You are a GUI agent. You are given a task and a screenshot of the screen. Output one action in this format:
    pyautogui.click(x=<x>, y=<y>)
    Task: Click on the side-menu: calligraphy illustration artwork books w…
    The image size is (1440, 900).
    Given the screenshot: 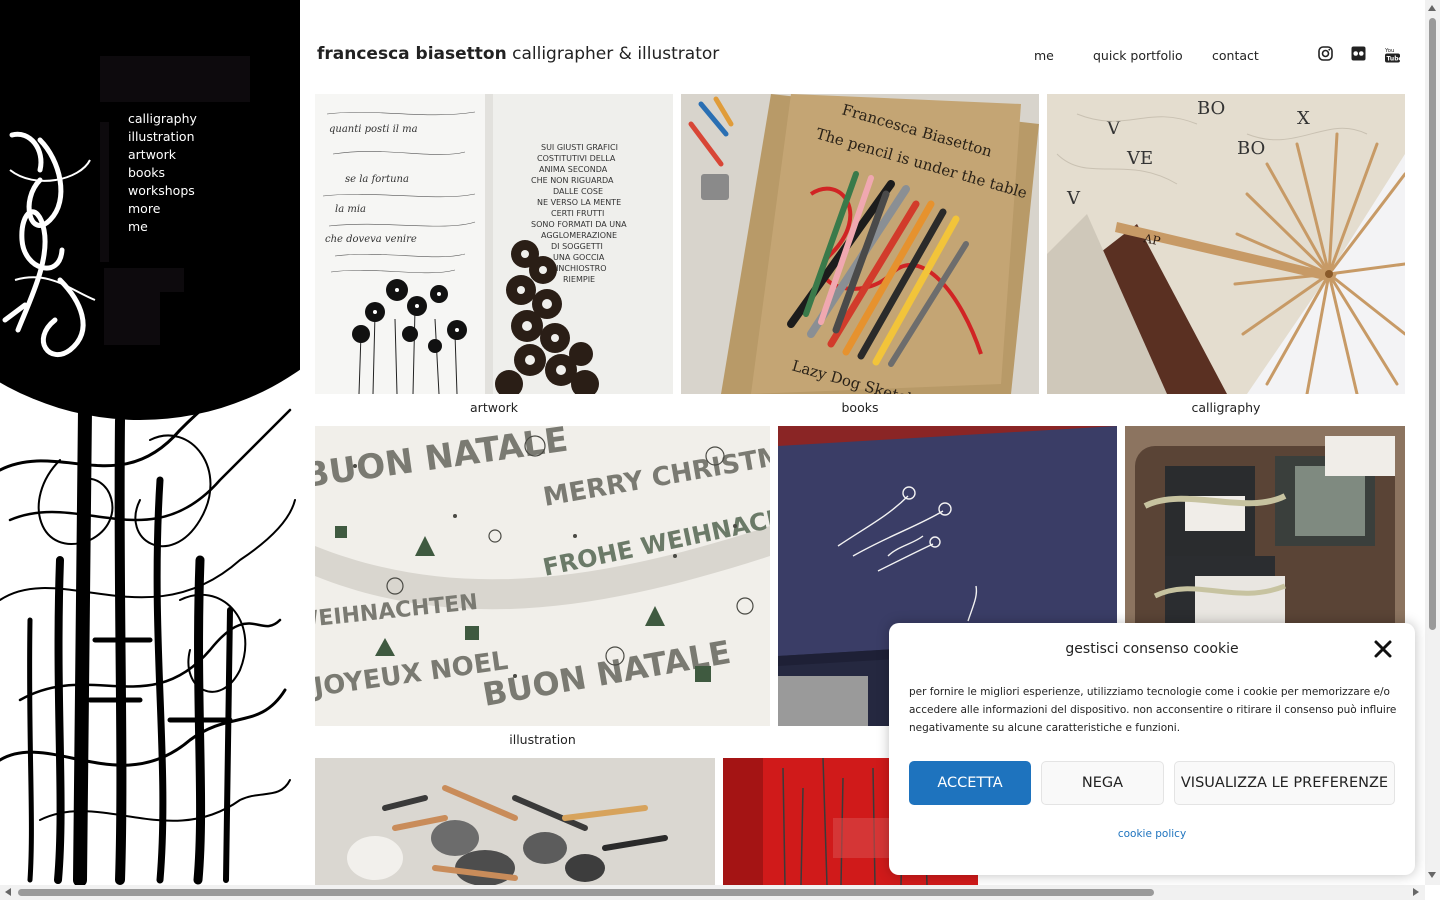 What is the action you would take?
    pyautogui.click(x=162, y=173)
    